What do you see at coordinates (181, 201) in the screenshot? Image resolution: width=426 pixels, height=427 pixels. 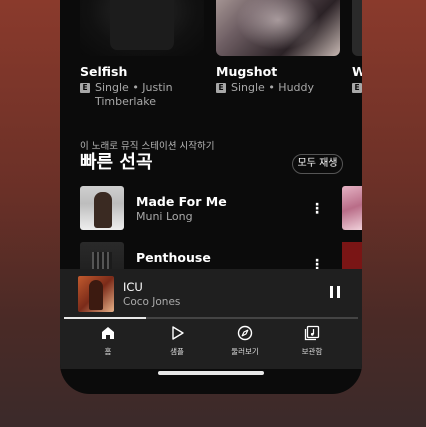 I see `song-title: Made For Me` at bounding box center [181, 201].